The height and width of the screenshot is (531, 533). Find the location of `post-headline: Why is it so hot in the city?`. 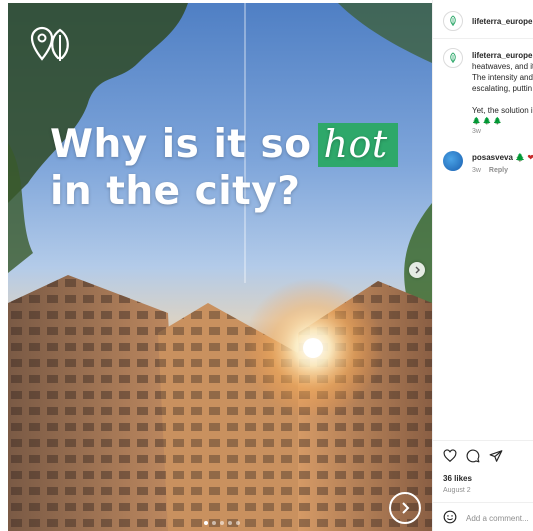

post-headline: Why is it so hot in the city? is located at coordinates (224, 168).